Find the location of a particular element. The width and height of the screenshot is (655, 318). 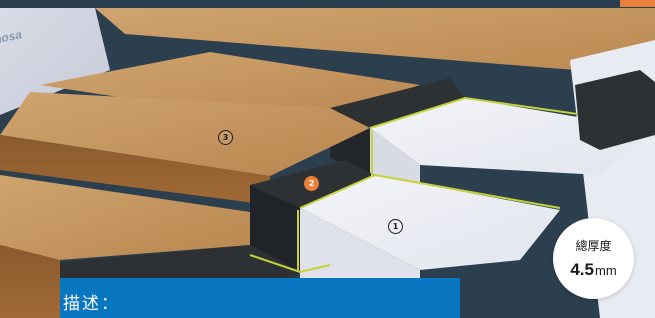

description-banner: 描述： is located at coordinates (260, 298).